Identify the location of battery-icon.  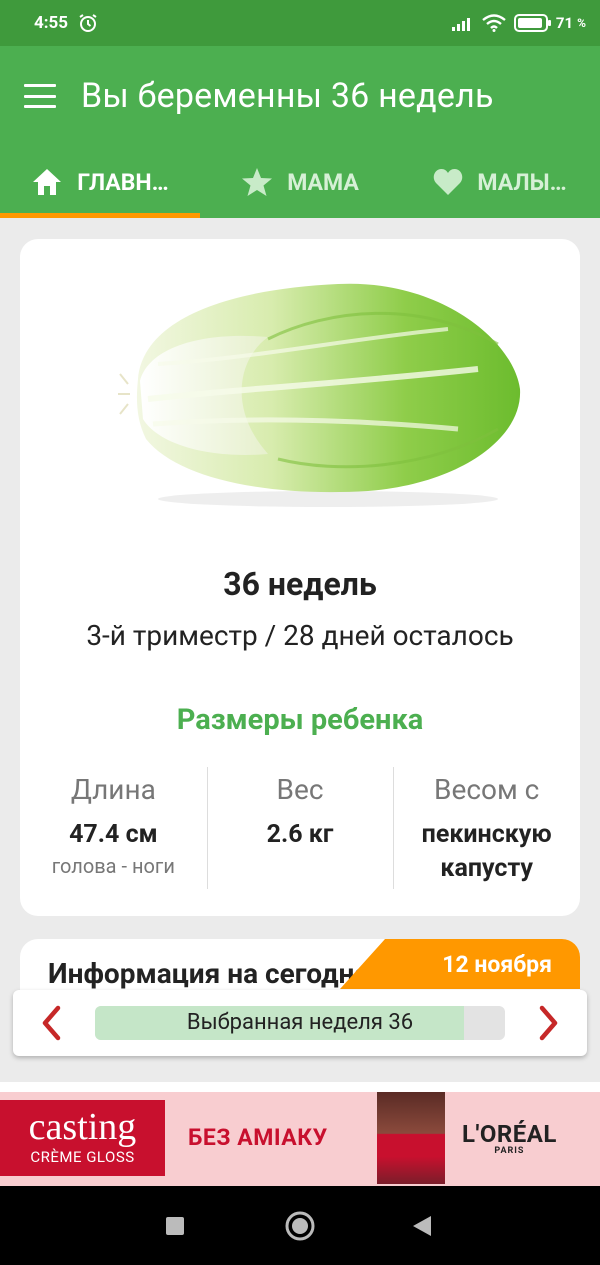
(532, 23).